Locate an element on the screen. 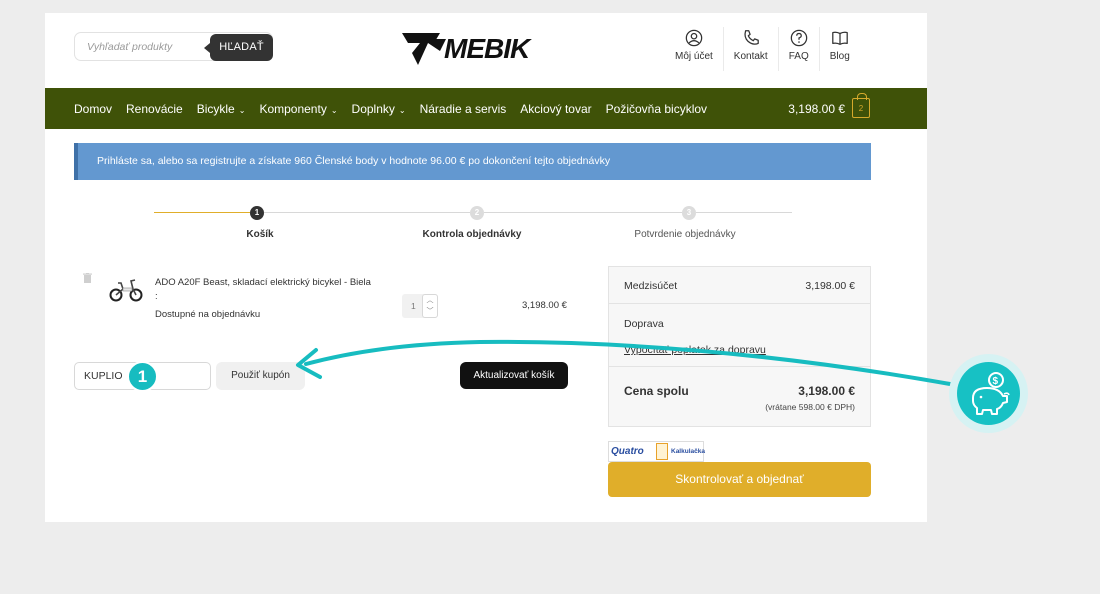  product-price: 3,198.00 € is located at coordinates (544, 305).